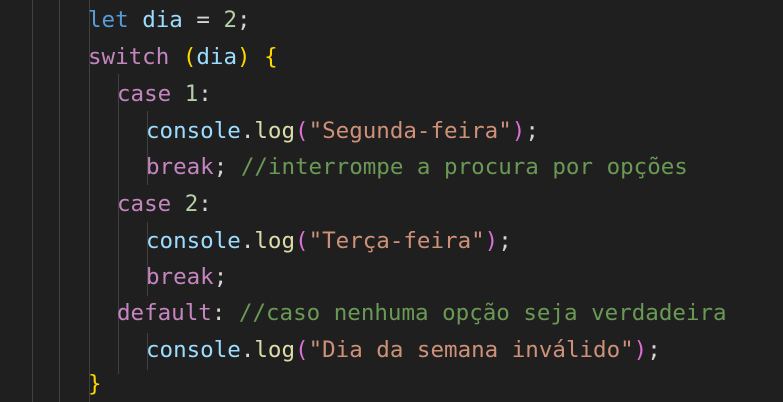 The image size is (783, 402). Describe the element at coordinates (410, 131) in the screenshot. I see `code-token: "Segunda-feira"` at that location.